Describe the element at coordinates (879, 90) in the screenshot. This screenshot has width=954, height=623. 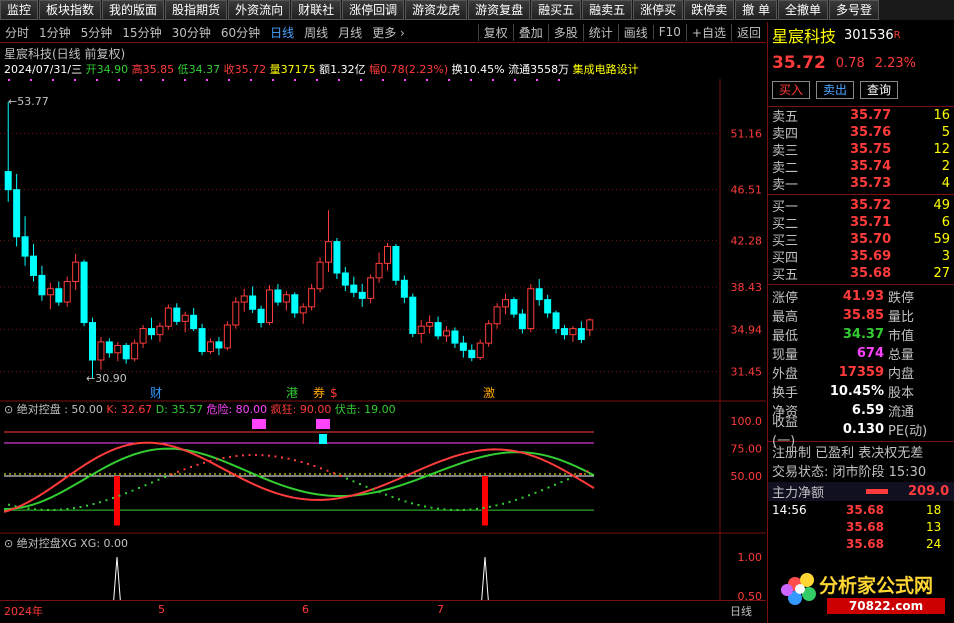
I see `query-button: 查询` at that location.